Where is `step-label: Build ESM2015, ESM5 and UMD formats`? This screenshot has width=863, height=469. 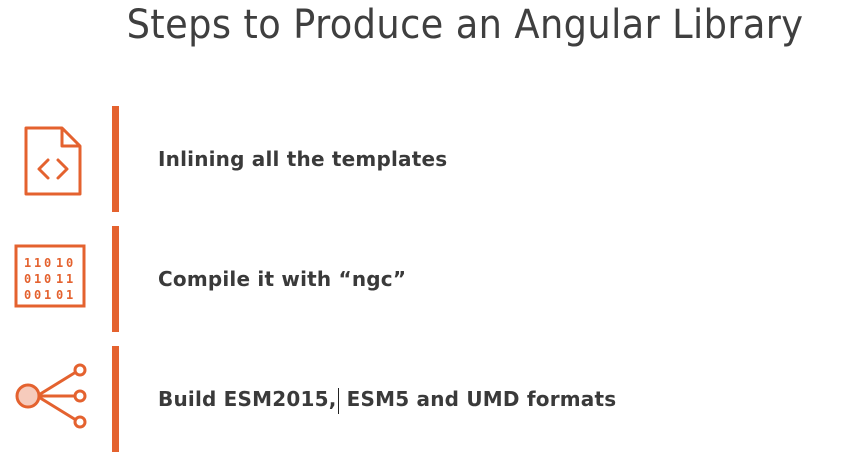
step-label: Build ESM2015, ESM5 and UMD formats is located at coordinates (387, 399).